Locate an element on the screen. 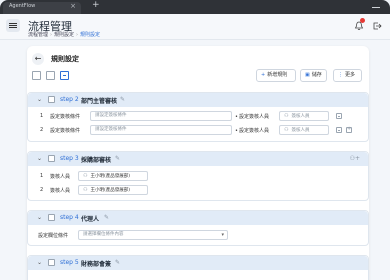 The height and width of the screenshot is (280, 390). step-header: ⌄ step 5 財務部會簽 ✎ is located at coordinates (198, 263).